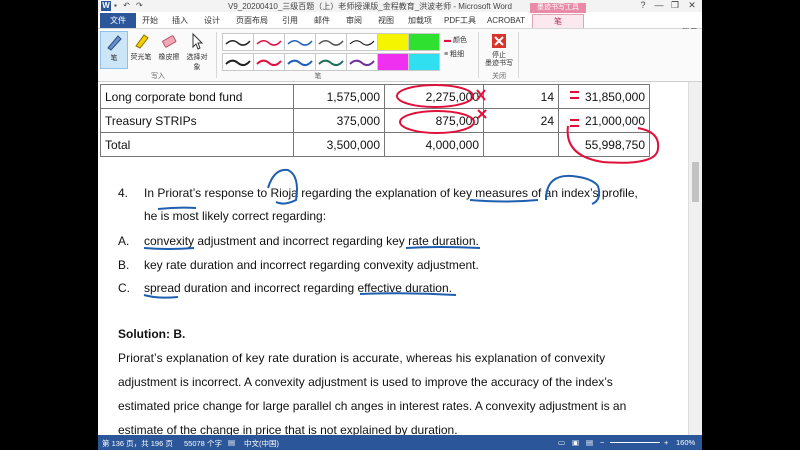 This screenshot has height=450, width=800. I want to click on tab-pdf-tools: PDF工具, so click(460, 20).